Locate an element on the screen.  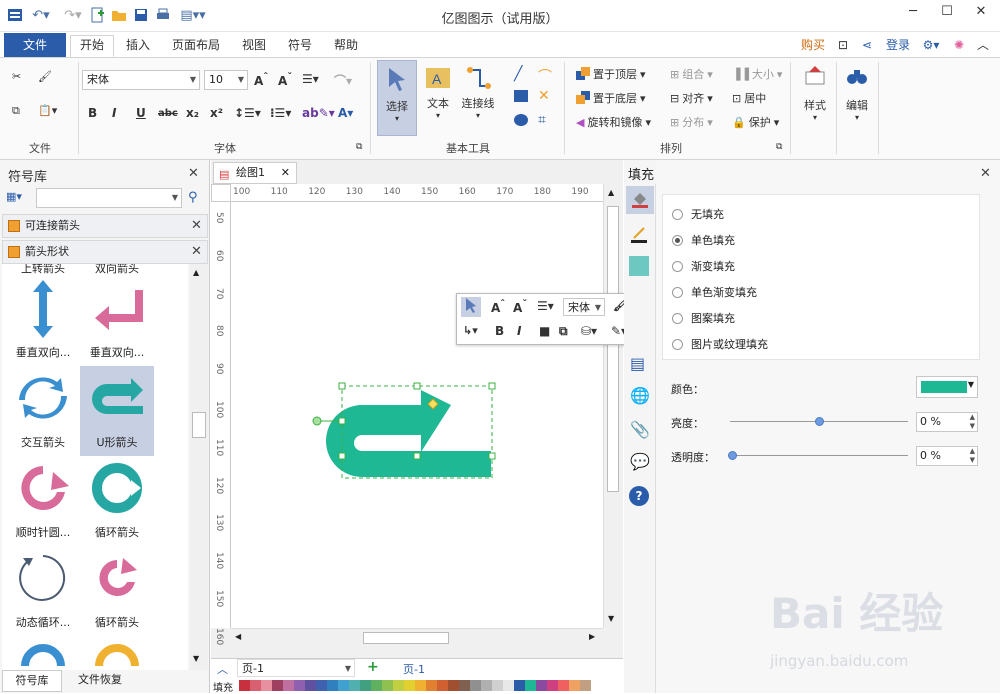
font-dialog-launcher-icon: ⧉ is located at coordinates (359, 147).